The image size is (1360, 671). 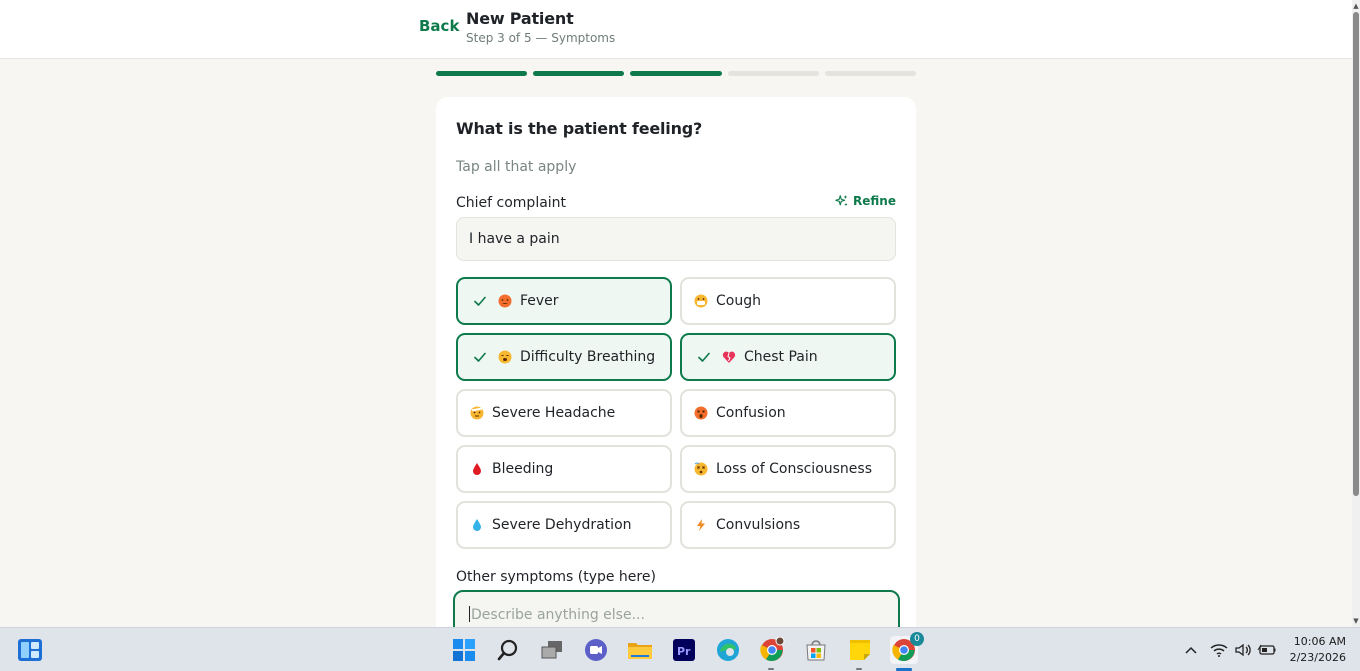 I want to click on back-button: Back, so click(x=439, y=26).